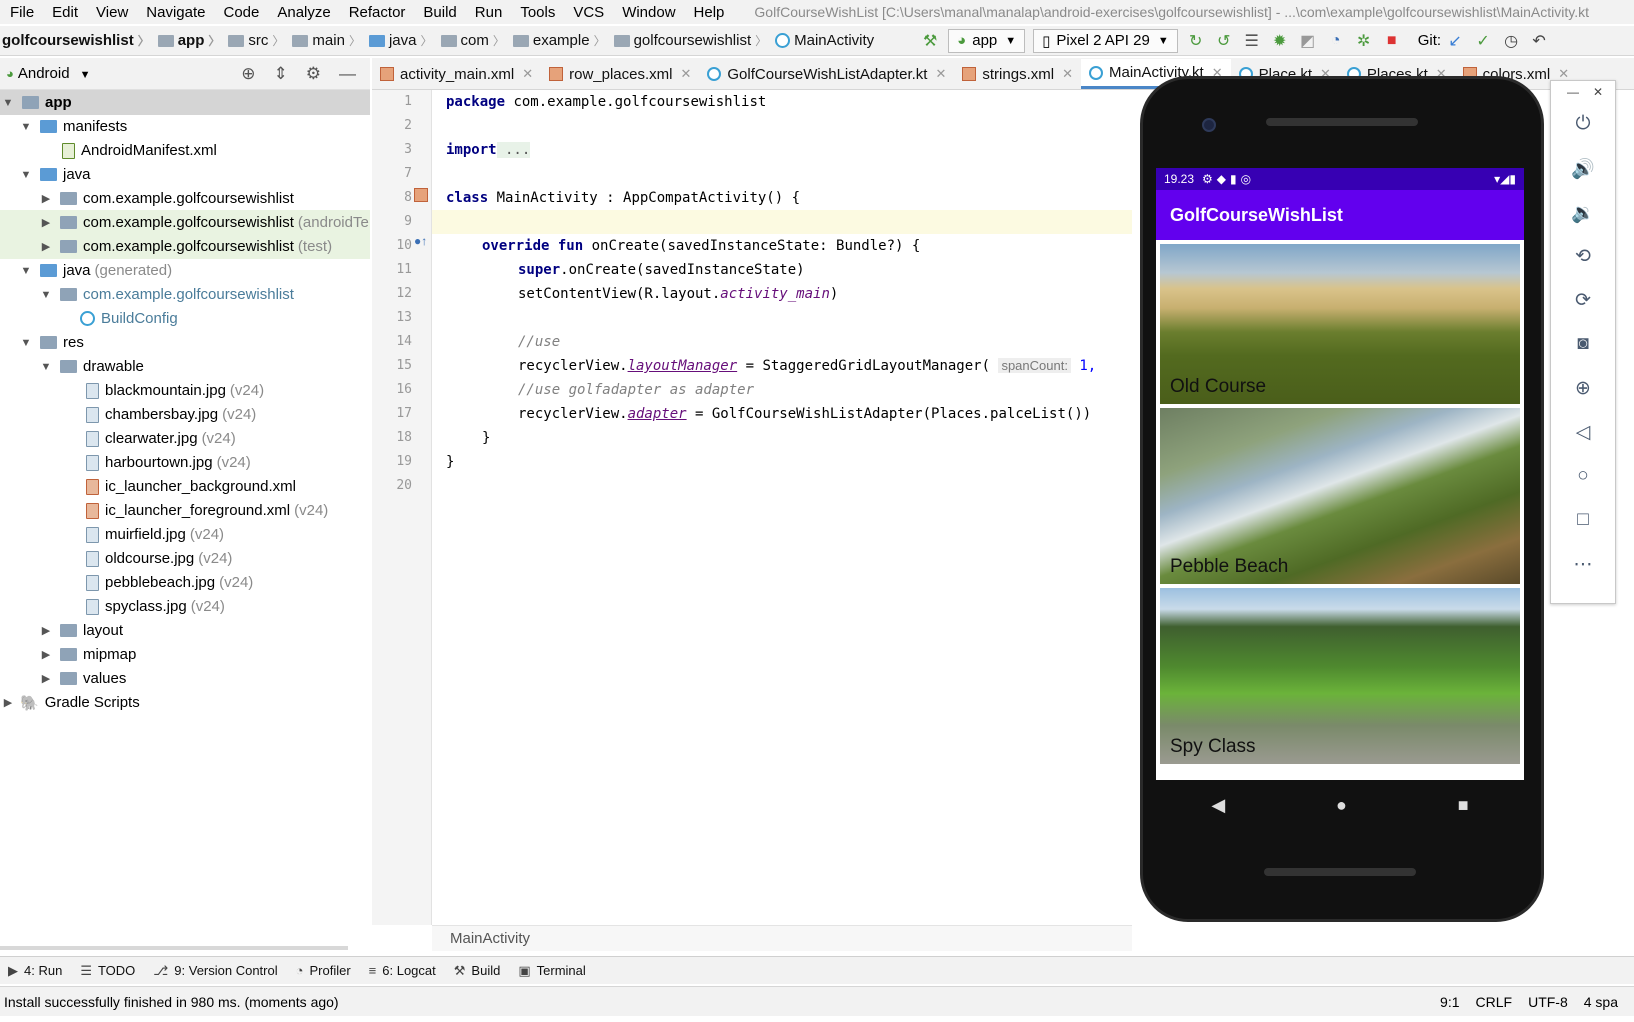  What do you see at coordinates (91, 366) in the screenshot?
I see `tree-item-drawable: ▼ drawable` at bounding box center [91, 366].